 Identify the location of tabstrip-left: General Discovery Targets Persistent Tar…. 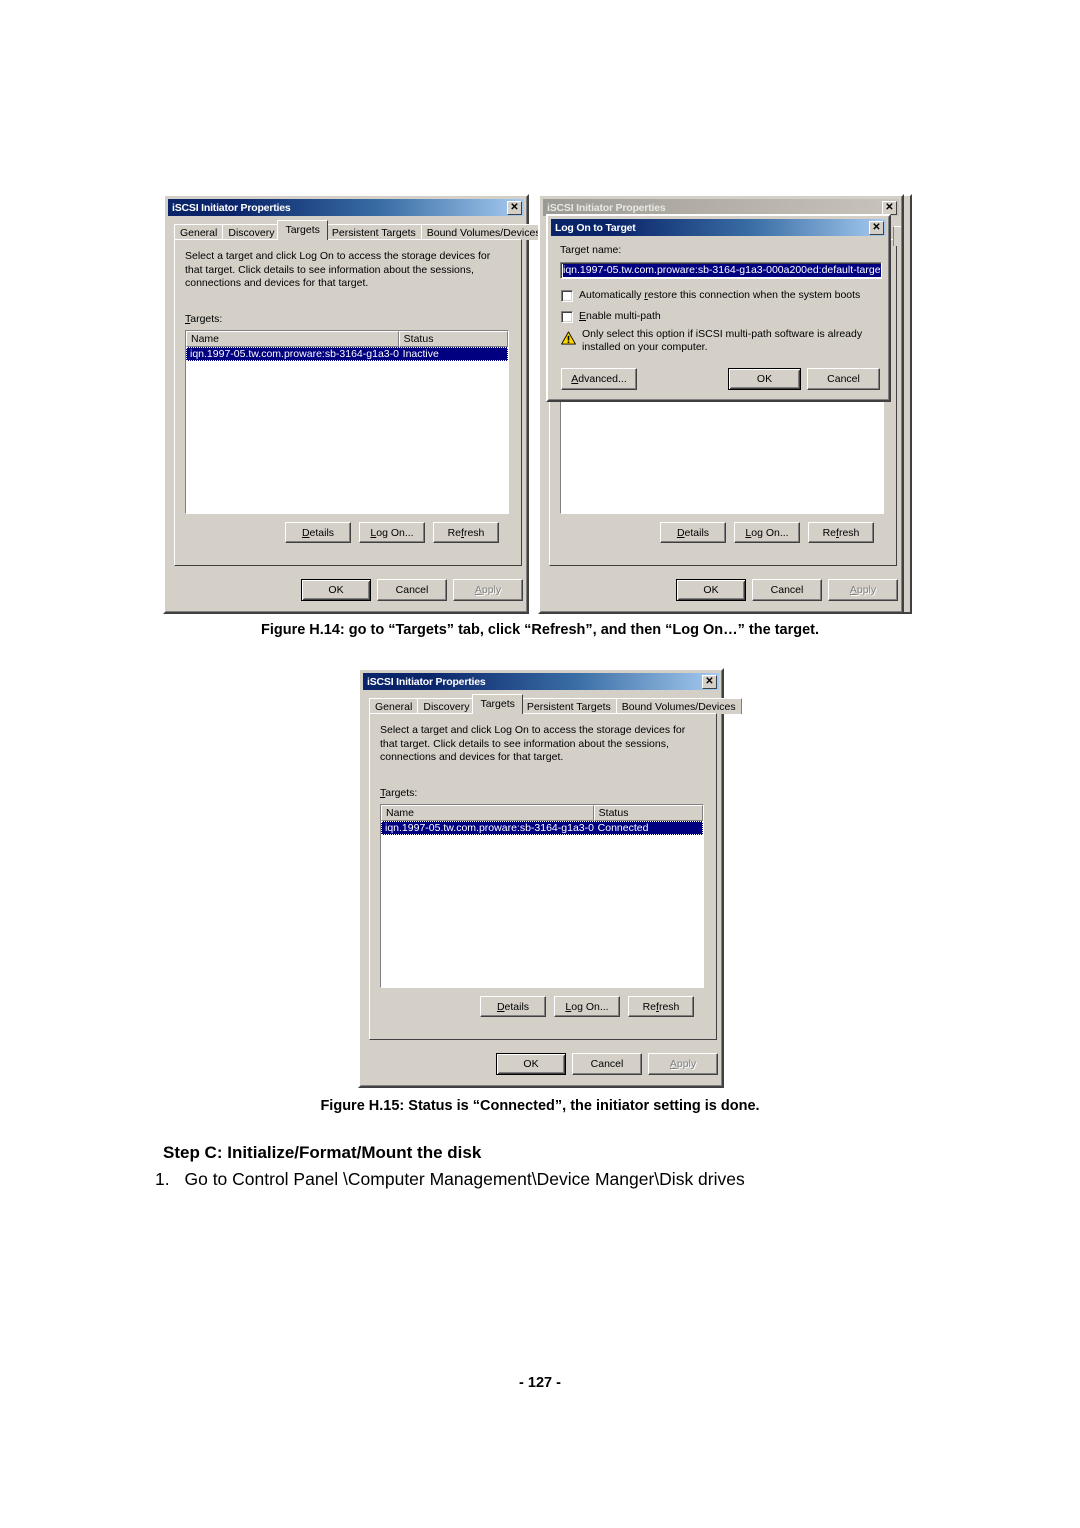
(360, 230).